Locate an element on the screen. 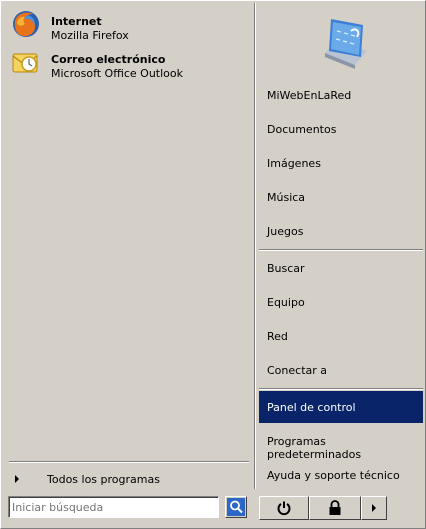 The width and height of the screenshot is (426, 529). place-item-label: Red is located at coordinates (277, 336).